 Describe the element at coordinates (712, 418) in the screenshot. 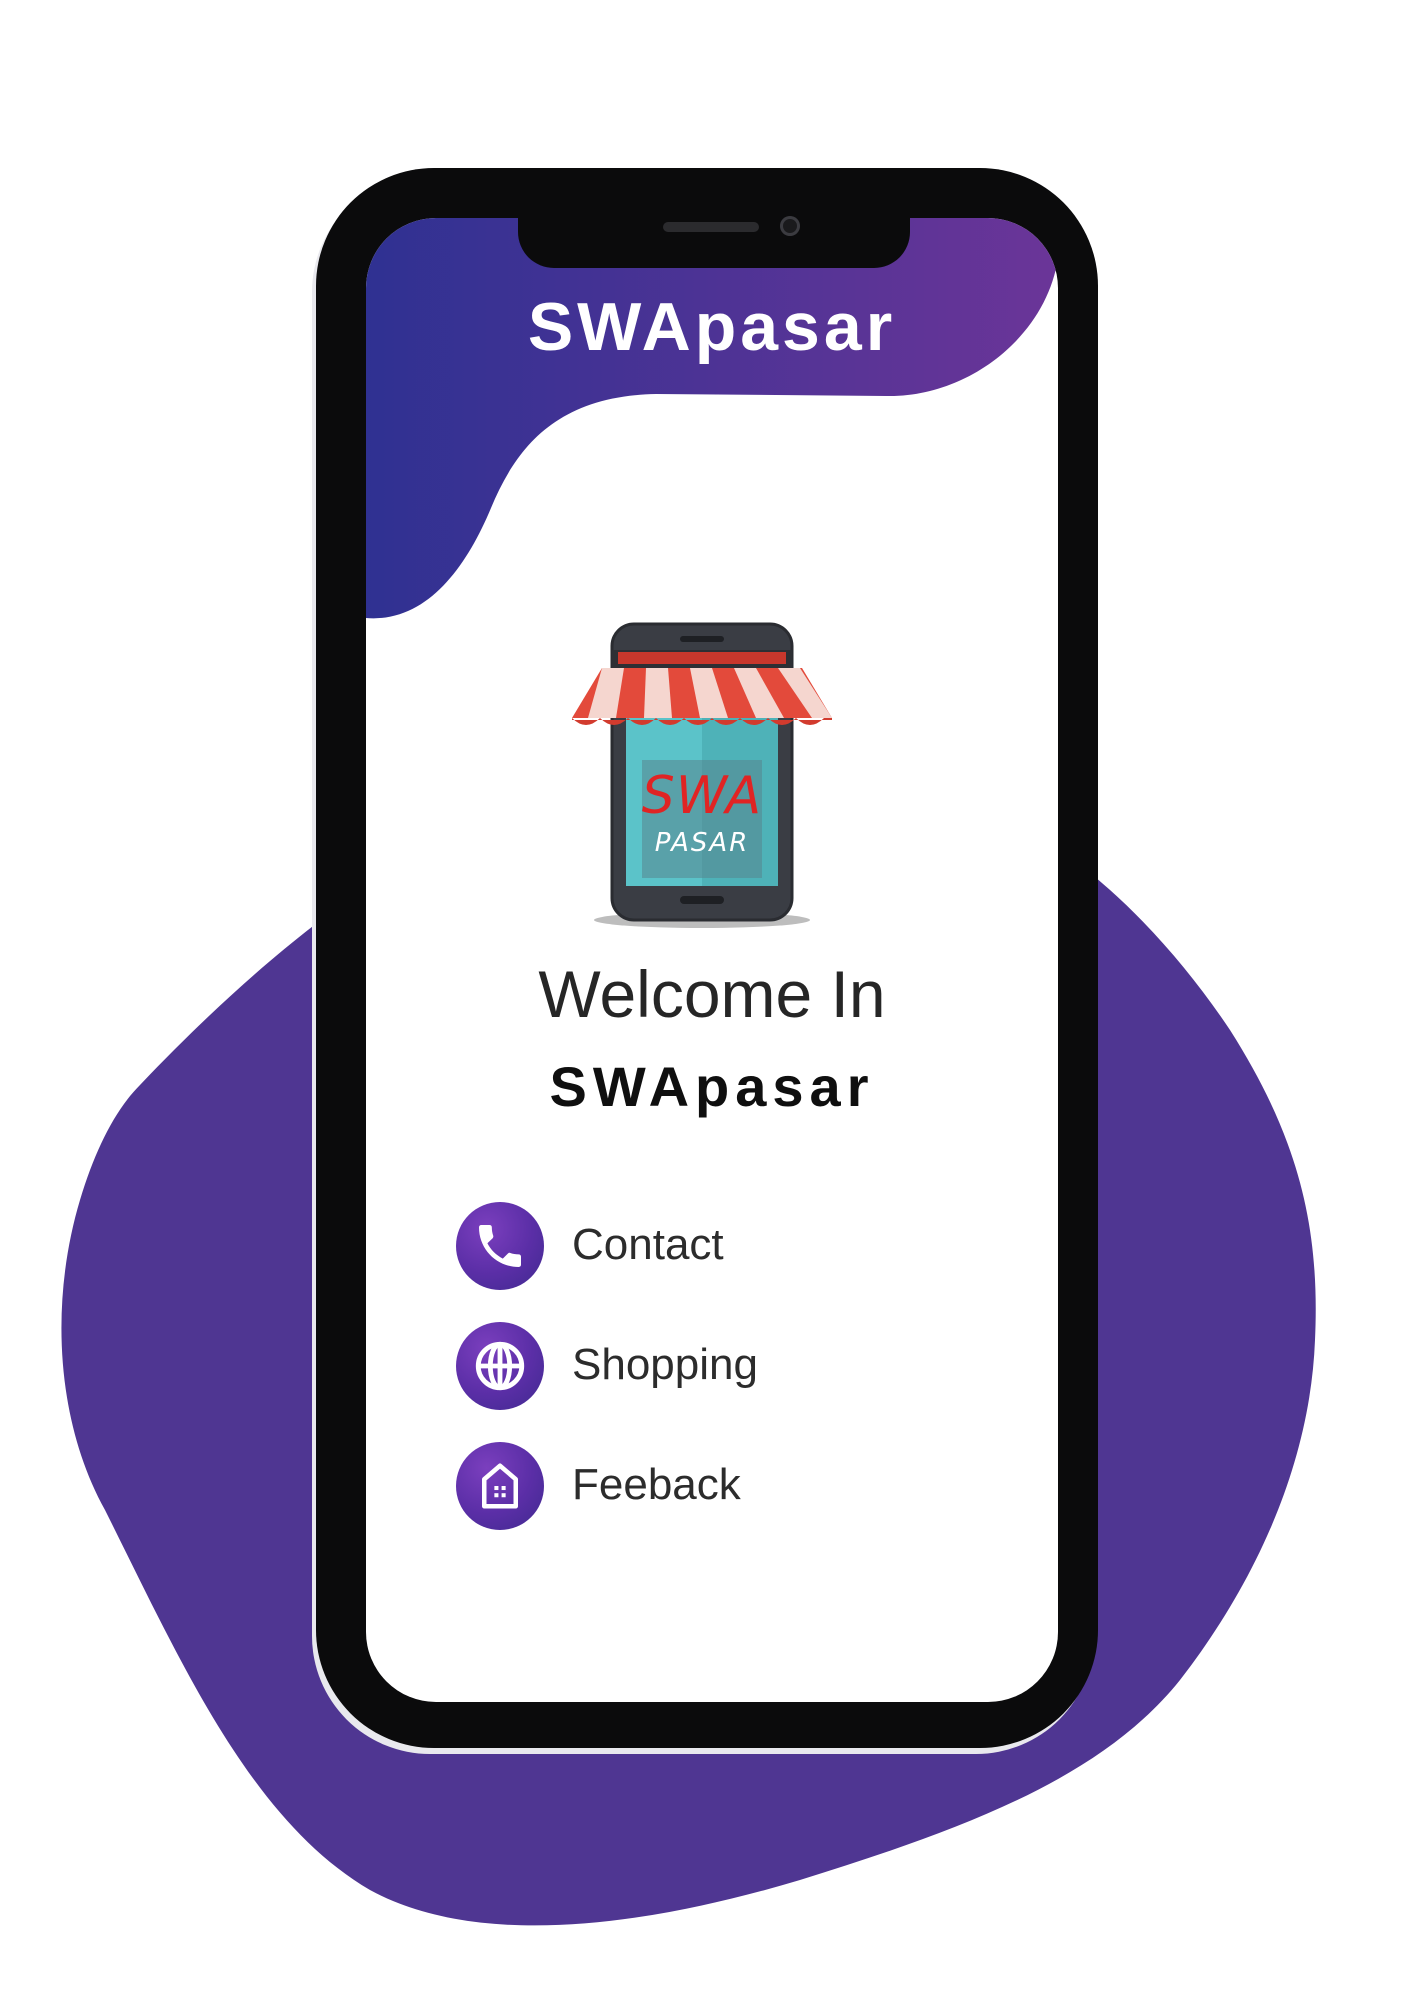

I see `header-wave` at that location.